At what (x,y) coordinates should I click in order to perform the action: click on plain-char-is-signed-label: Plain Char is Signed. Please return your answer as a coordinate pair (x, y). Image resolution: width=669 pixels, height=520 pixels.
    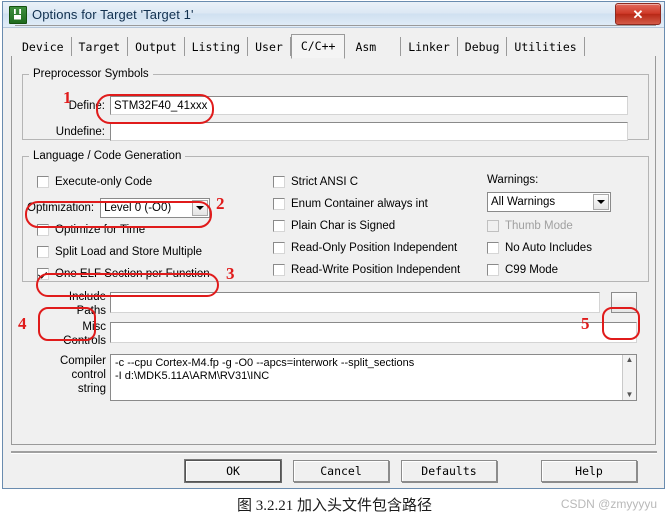
    Looking at the image, I should click on (343, 226).